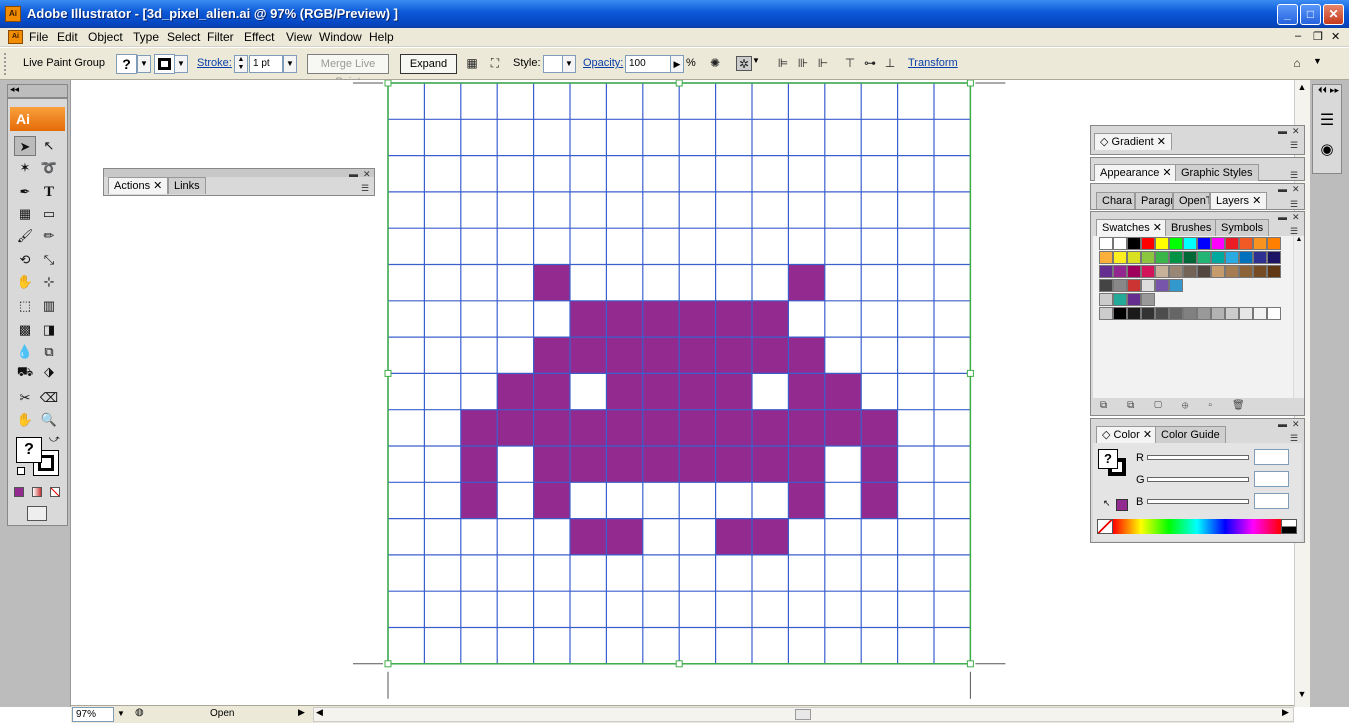  What do you see at coordinates (1191, 200) in the screenshot?
I see `tab-opentype: OpenT` at bounding box center [1191, 200].